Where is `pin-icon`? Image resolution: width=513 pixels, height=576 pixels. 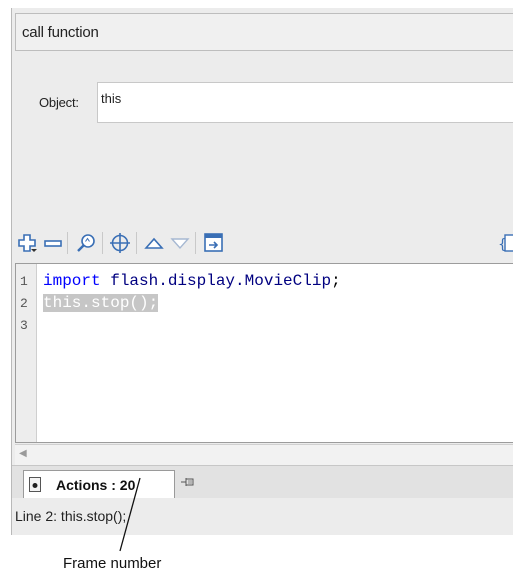
pin-icon is located at coordinates (188, 482).